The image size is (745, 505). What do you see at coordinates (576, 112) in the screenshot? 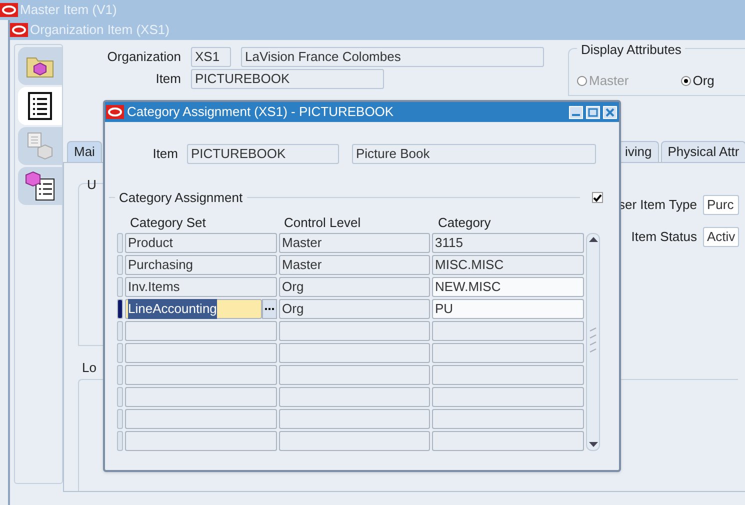
I see `minimize-icon` at bounding box center [576, 112].